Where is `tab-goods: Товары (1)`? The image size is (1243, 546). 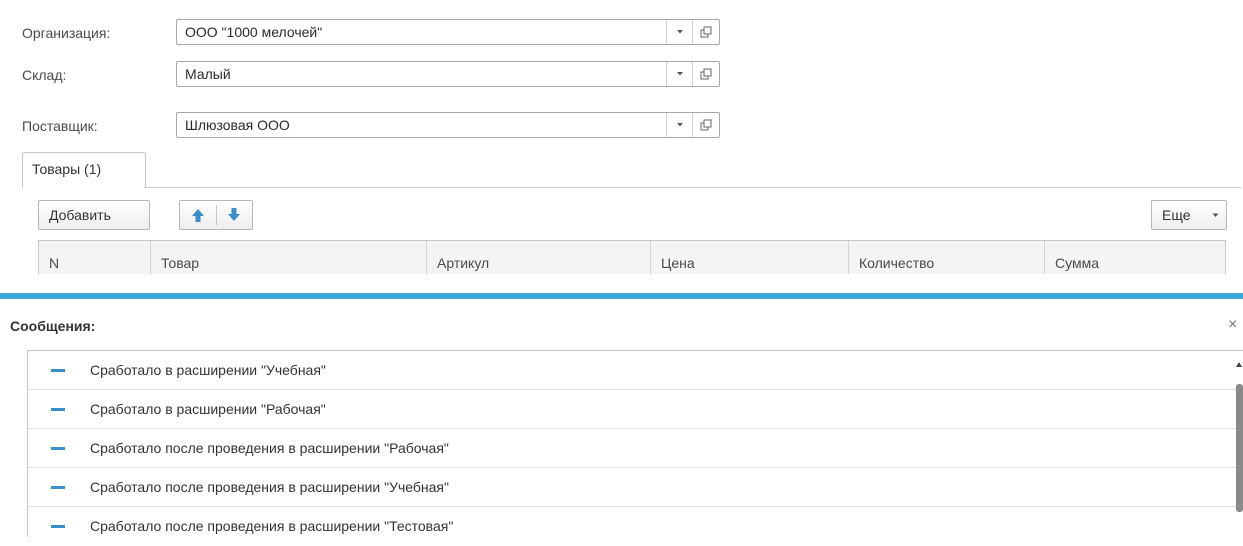 tab-goods: Товары (1) is located at coordinates (84, 170).